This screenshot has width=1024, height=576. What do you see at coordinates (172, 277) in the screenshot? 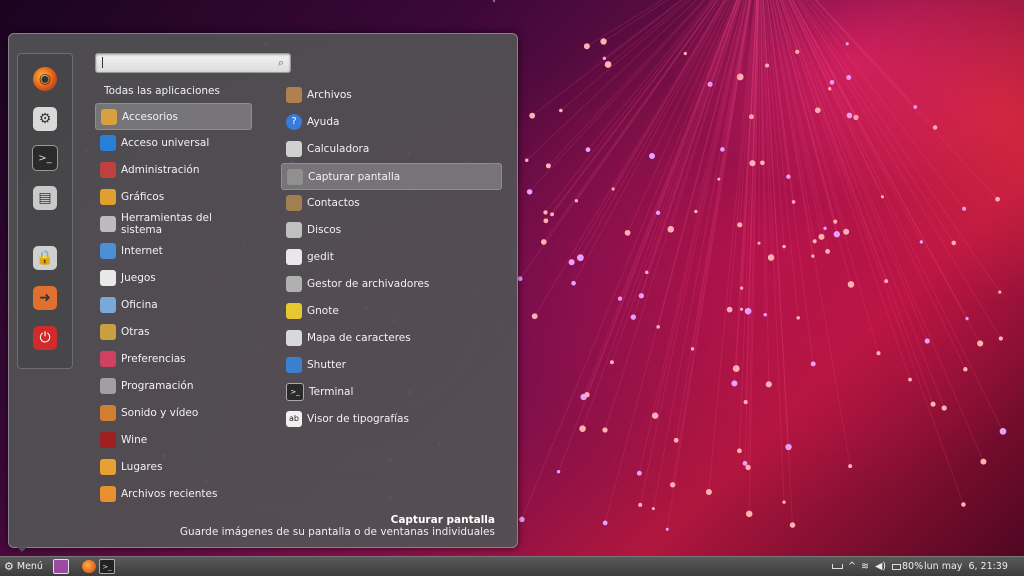
I see `category-juegos: Juegos` at bounding box center [172, 277].